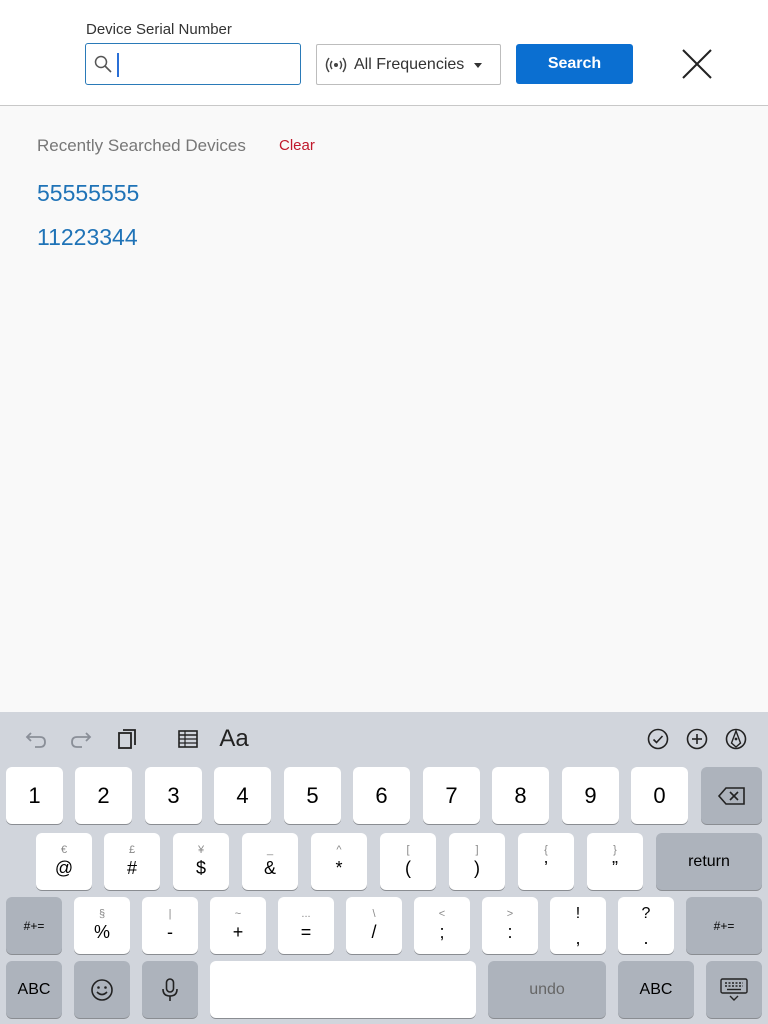 The image size is (768, 1024). I want to click on key-comma: !,, so click(578, 925).